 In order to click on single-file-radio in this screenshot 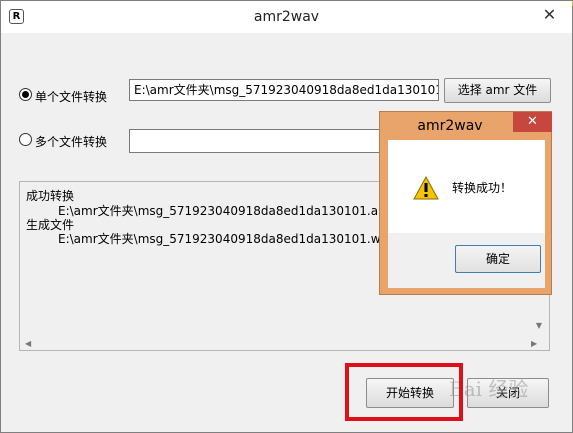, I will do `click(25, 94)`.